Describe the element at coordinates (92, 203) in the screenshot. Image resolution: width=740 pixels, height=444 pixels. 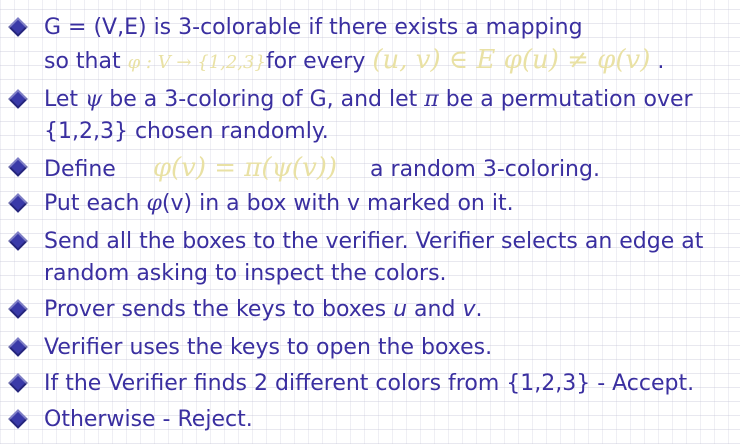
I see `text: Put each` at that location.